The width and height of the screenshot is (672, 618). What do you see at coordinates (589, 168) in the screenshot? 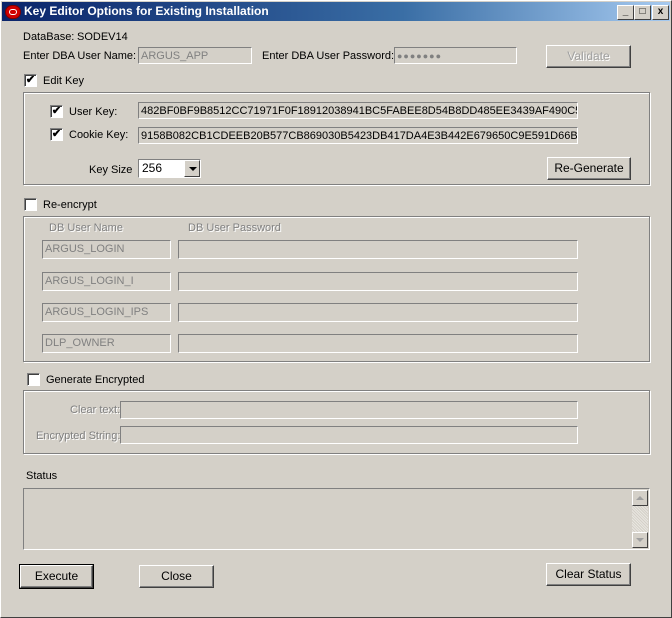
I see `regenerate-button: Re-Generate` at bounding box center [589, 168].